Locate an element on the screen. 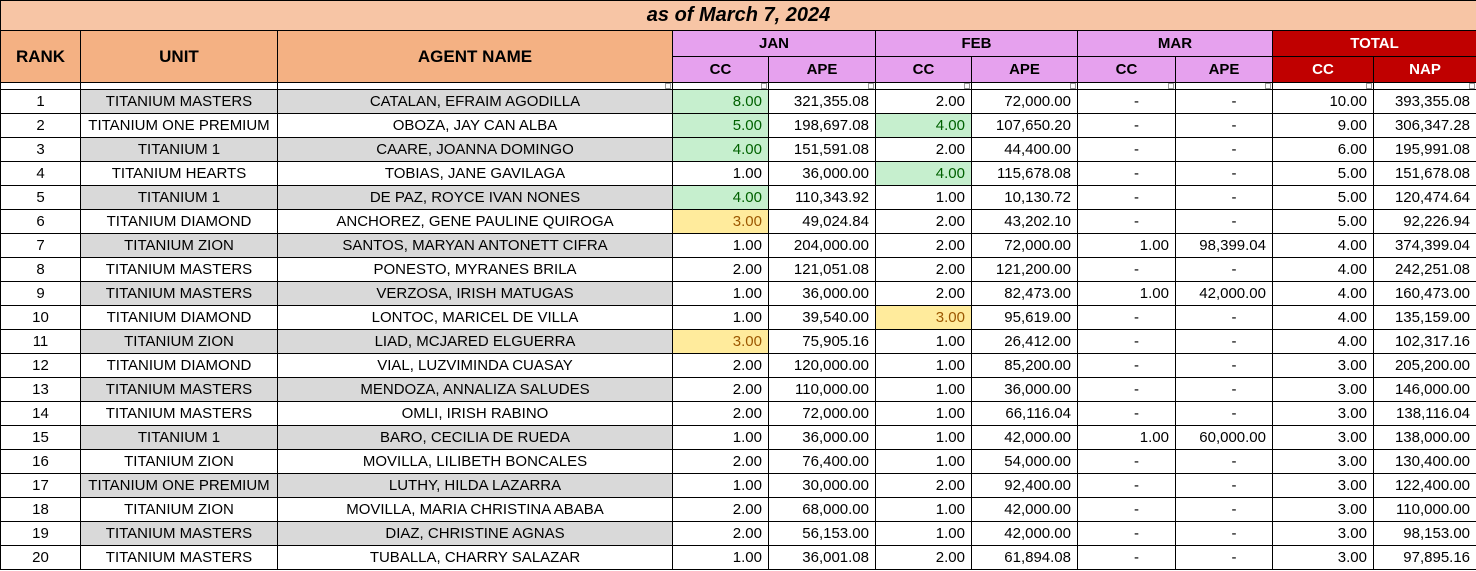 The width and height of the screenshot is (1476, 571). nap-cell: 138,000.00 is located at coordinates (1424, 437).